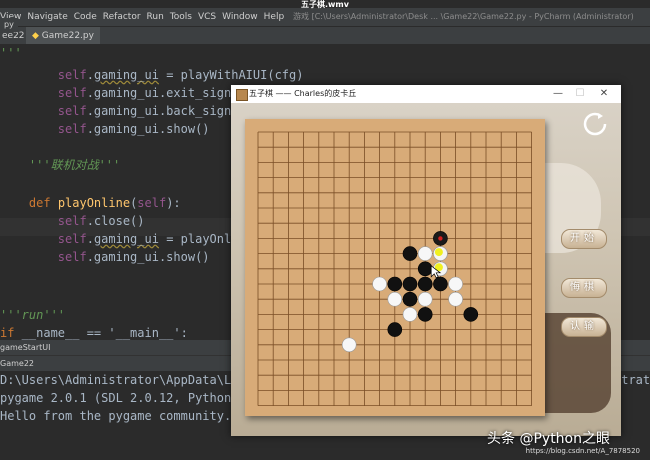 This screenshot has height=460, width=650. What do you see at coordinates (148, 93) in the screenshot?
I see `code-line: self.gaming_ui.exit_signa` at bounding box center [148, 93].